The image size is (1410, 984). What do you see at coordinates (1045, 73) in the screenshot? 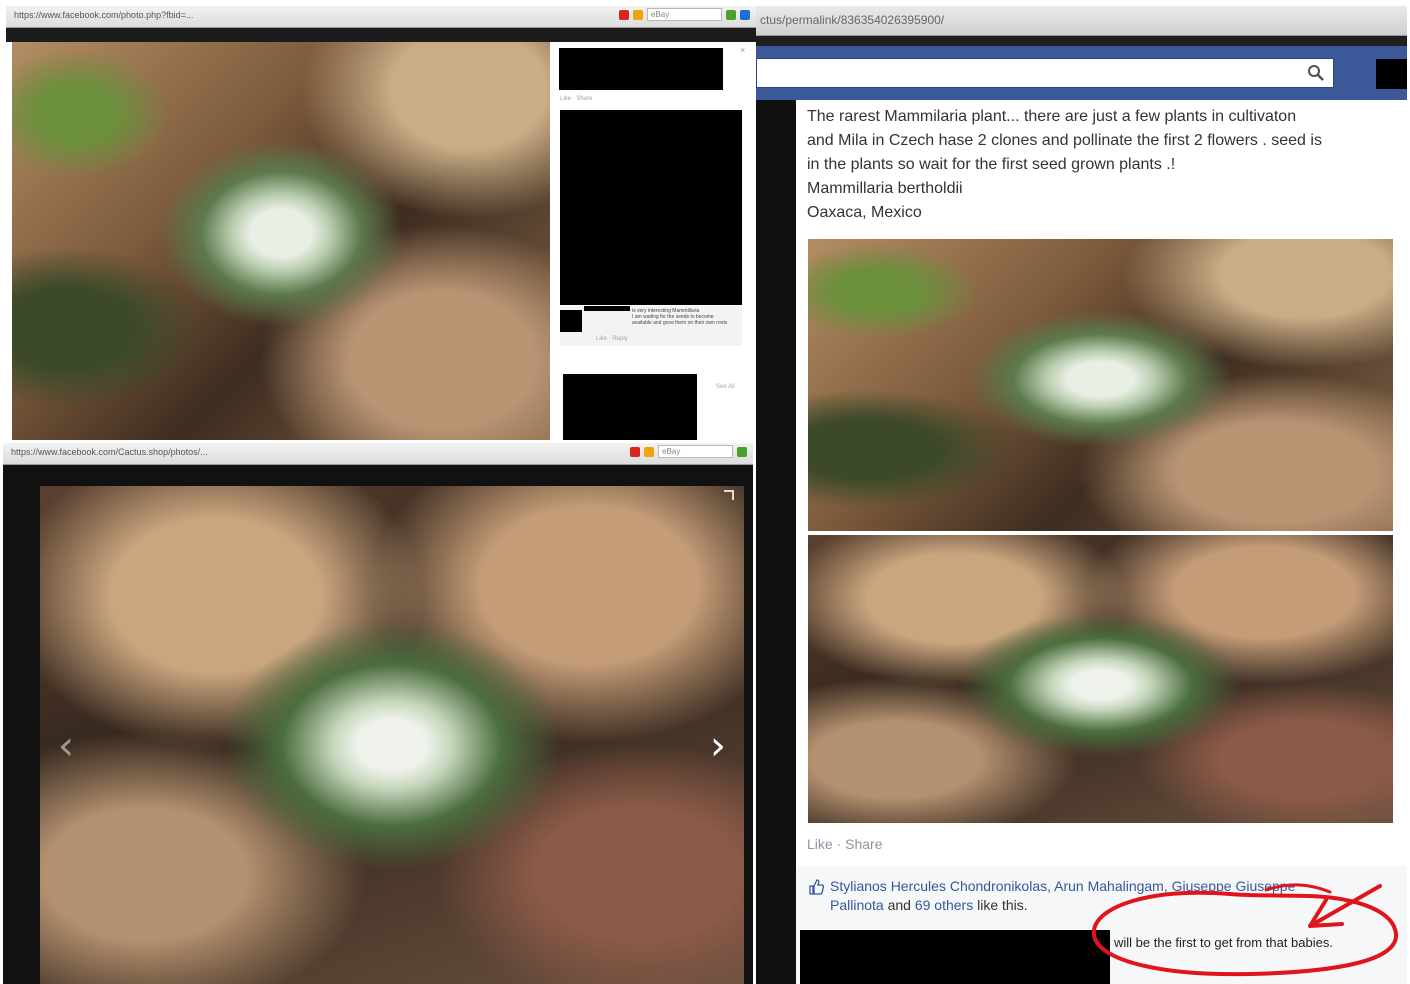
I see `facebook-search-input` at bounding box center [1045, 73].